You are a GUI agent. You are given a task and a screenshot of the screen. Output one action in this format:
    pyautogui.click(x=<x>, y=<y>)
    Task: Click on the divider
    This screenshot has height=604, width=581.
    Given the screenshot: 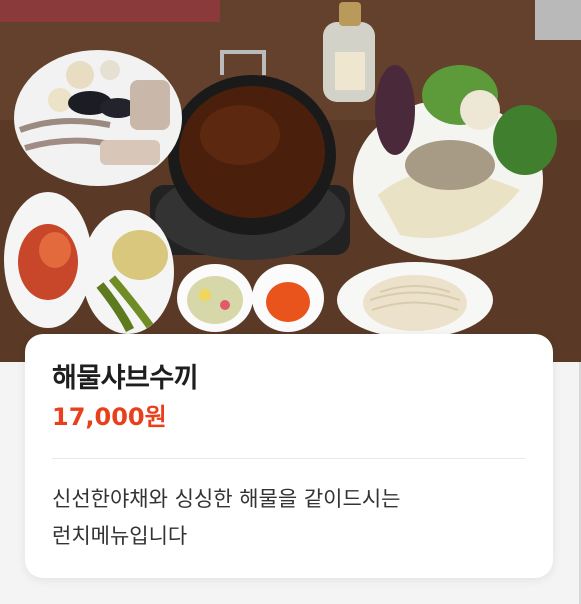 What is the action you would take?
    pyautogui.click(x=288, y=458)
    